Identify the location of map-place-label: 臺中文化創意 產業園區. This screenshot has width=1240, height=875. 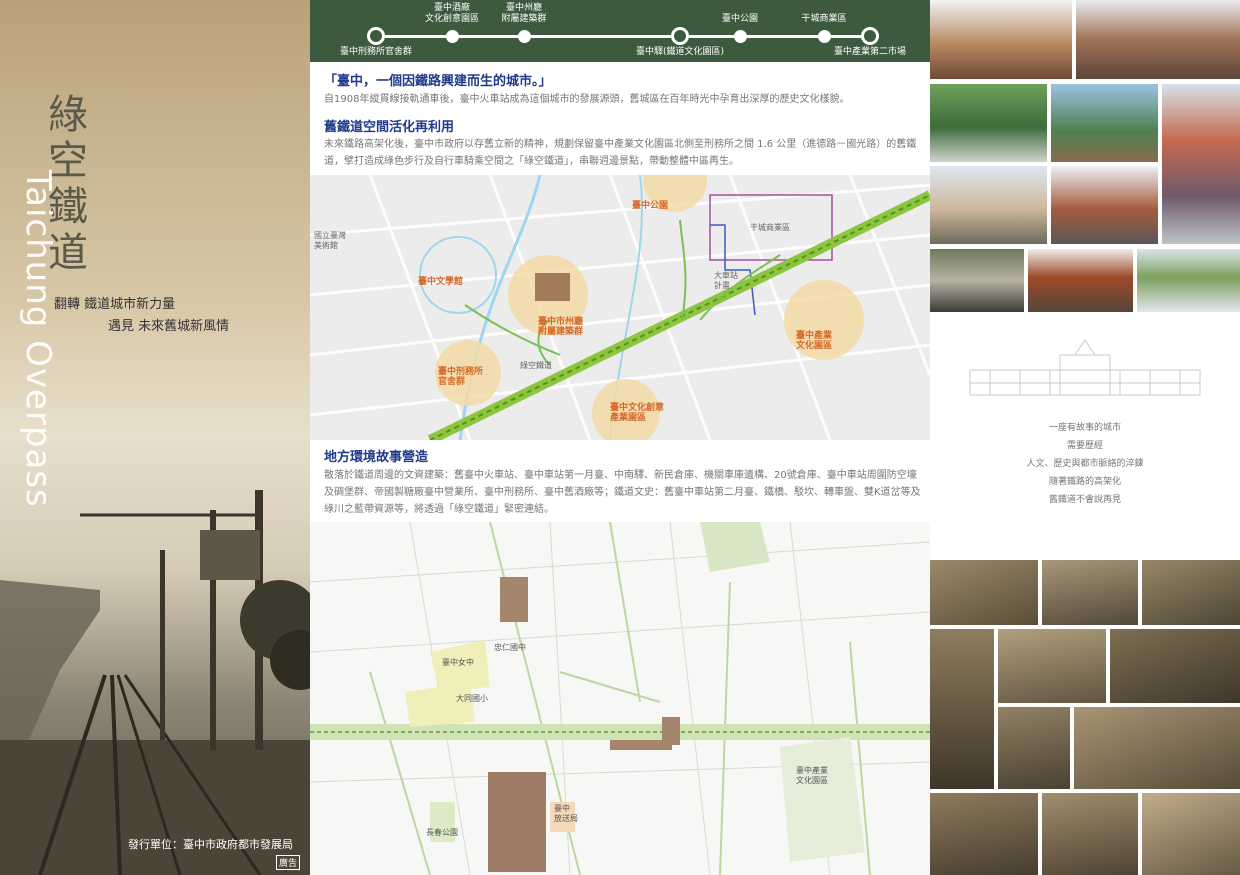
(637, 413).